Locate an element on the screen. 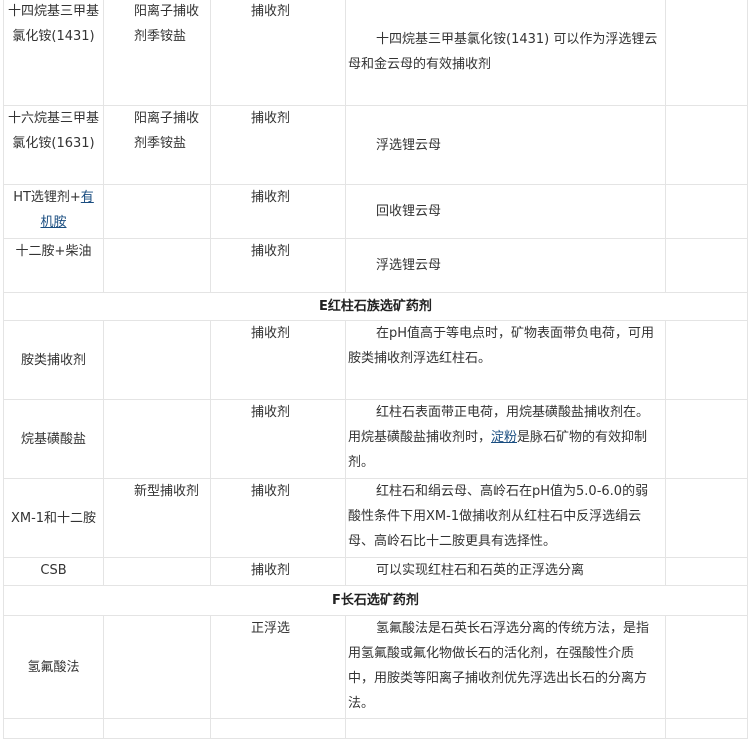  description-text: 可以实现红柱石和石英的正浮选分离 is located at coordinates (480, 570).